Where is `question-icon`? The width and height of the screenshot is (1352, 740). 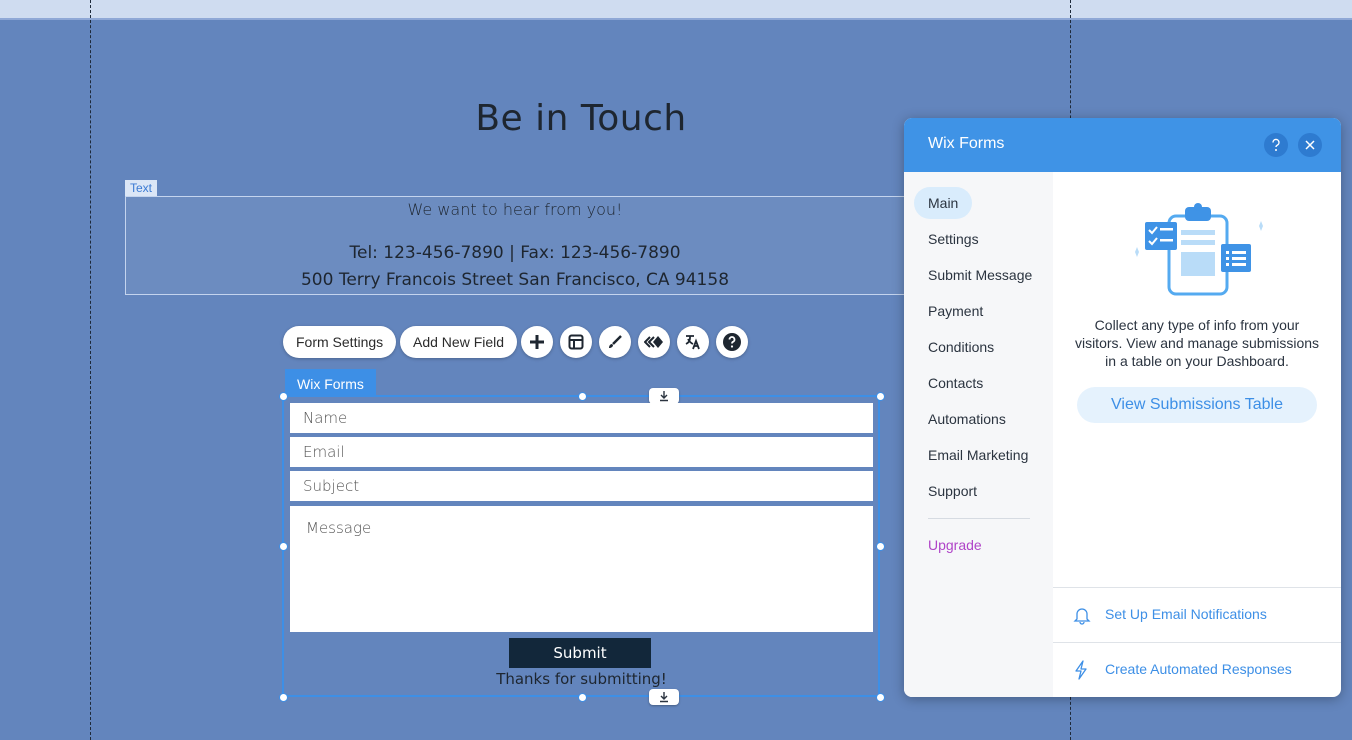
question-icon is located at coordinates (1276, 144).